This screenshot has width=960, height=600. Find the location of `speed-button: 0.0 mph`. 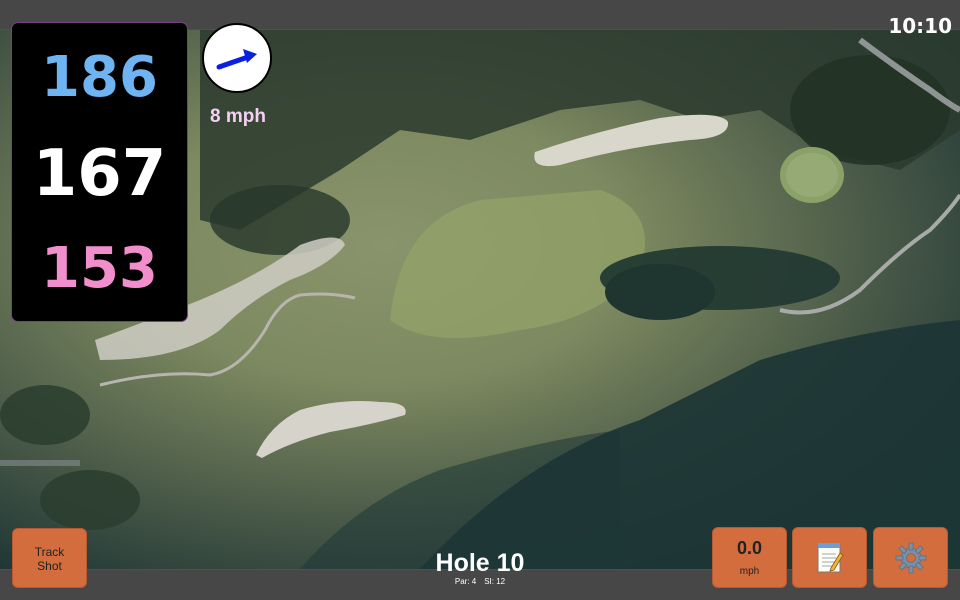

speed-button: 0.0 mph is located at coordinates (749, 557).